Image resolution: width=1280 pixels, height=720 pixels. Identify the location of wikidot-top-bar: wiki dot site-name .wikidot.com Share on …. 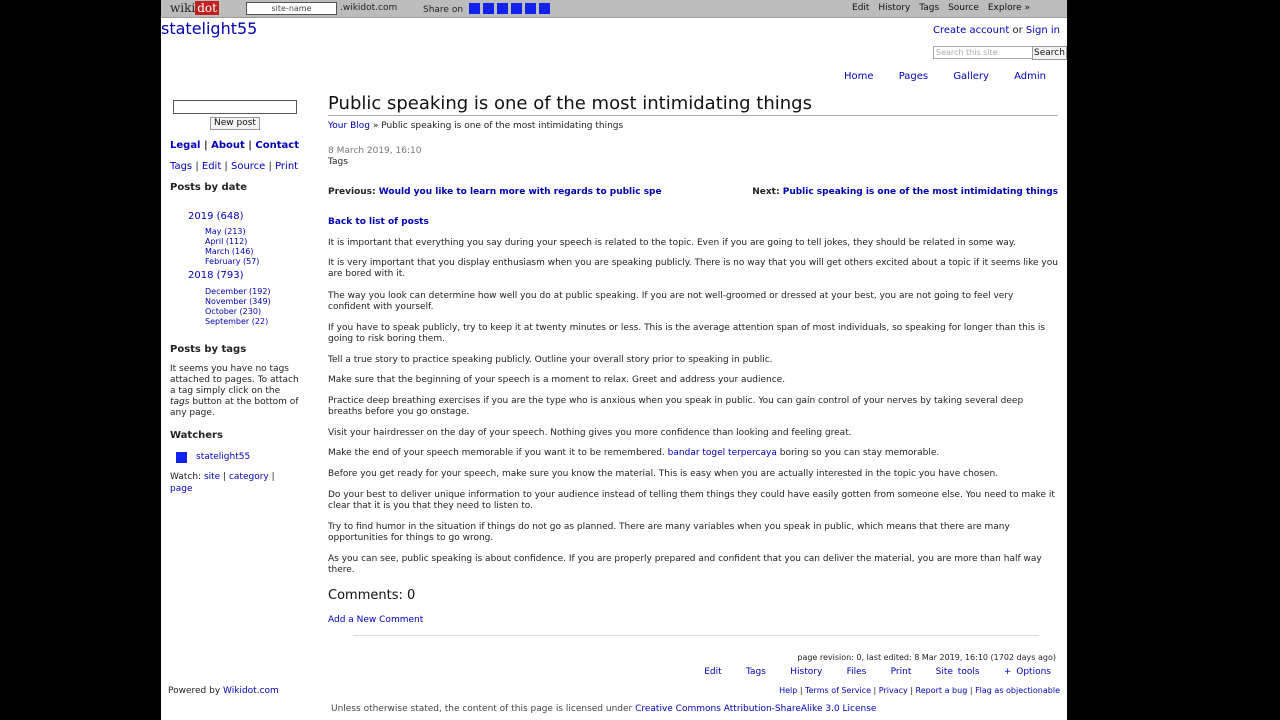
(614, 9).